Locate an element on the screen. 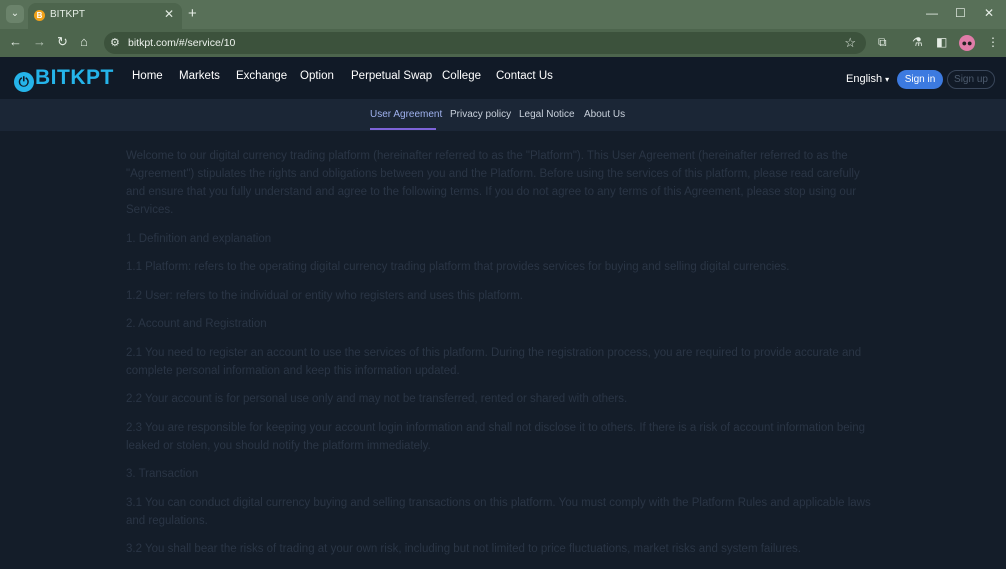  site-info-icon: ⚙ is located at coordinates (115, 42).